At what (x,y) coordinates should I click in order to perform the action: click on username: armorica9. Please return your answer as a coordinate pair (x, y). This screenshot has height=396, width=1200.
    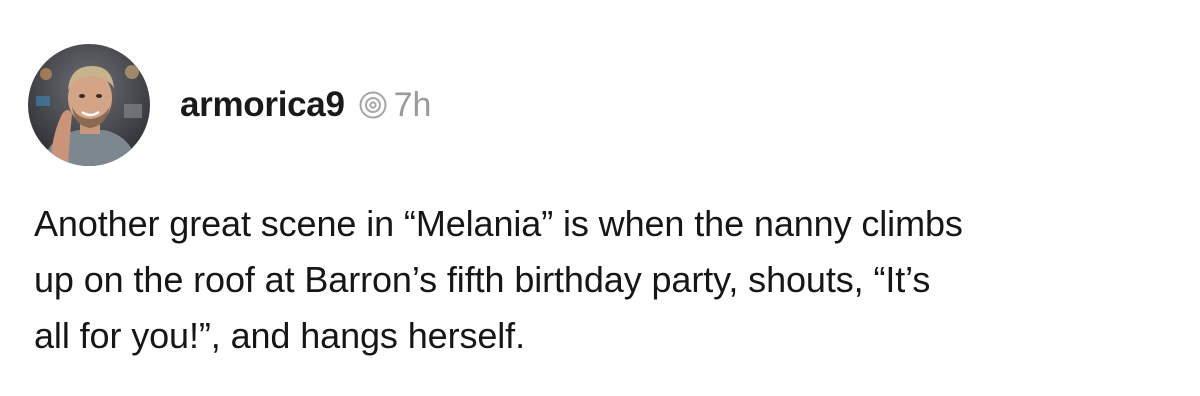
    Looking at the image, I should click on (262, 105).